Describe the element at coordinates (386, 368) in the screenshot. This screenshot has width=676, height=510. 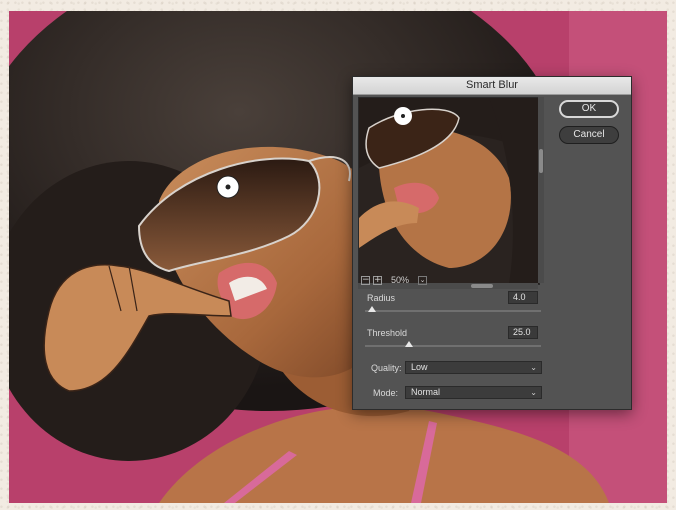
I see `quality-label: Quality:` at that location.